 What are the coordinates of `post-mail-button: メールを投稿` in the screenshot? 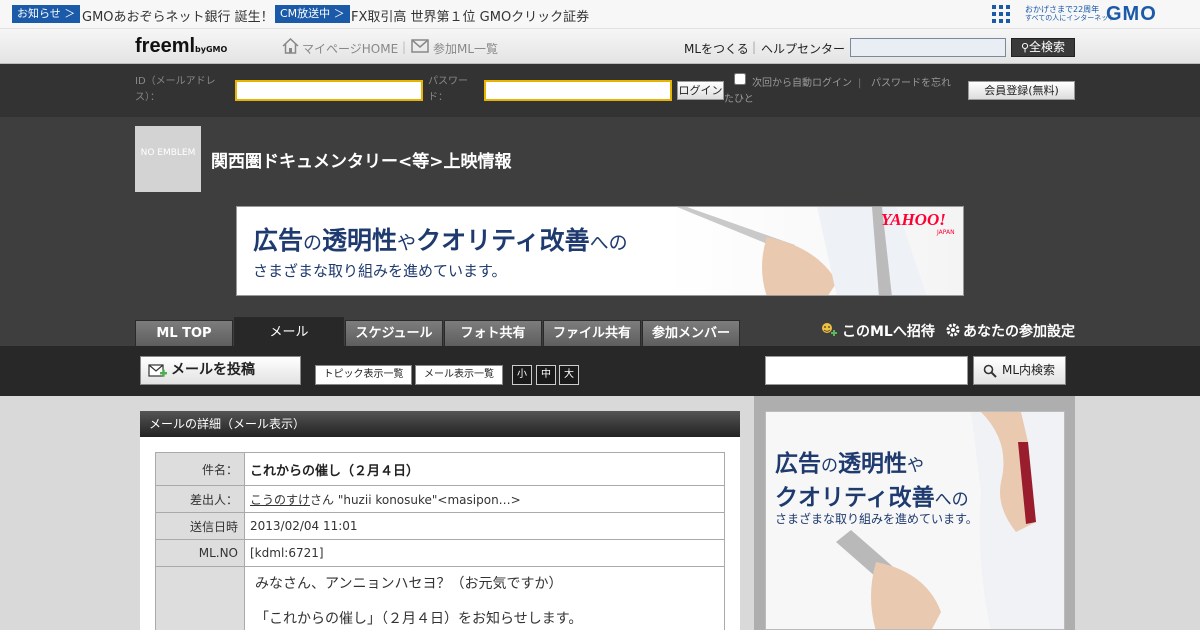 It's located at (220, 370).